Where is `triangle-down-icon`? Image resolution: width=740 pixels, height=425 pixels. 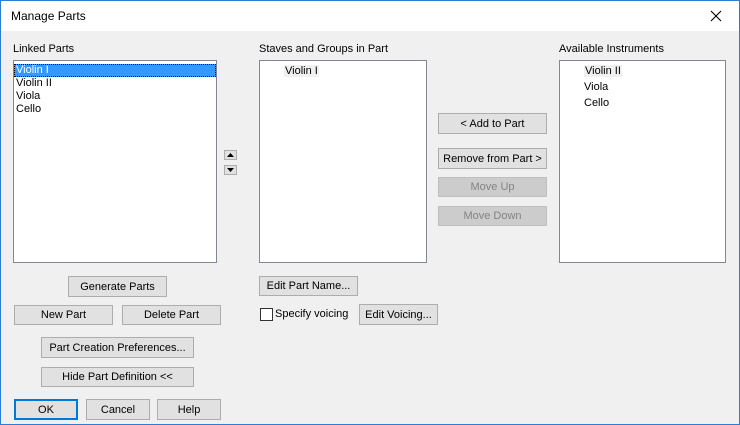 triangle-down-icon is located at coordinates (230, 170).